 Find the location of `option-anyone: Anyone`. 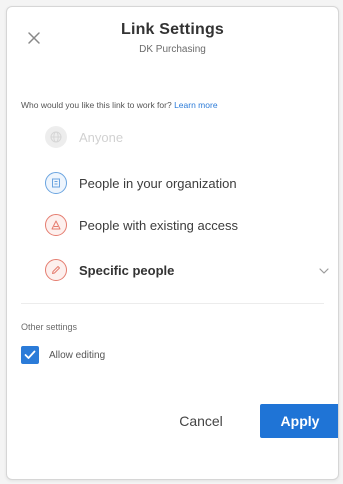

option-anyone: Anyone is located at coordinates (84, 137).